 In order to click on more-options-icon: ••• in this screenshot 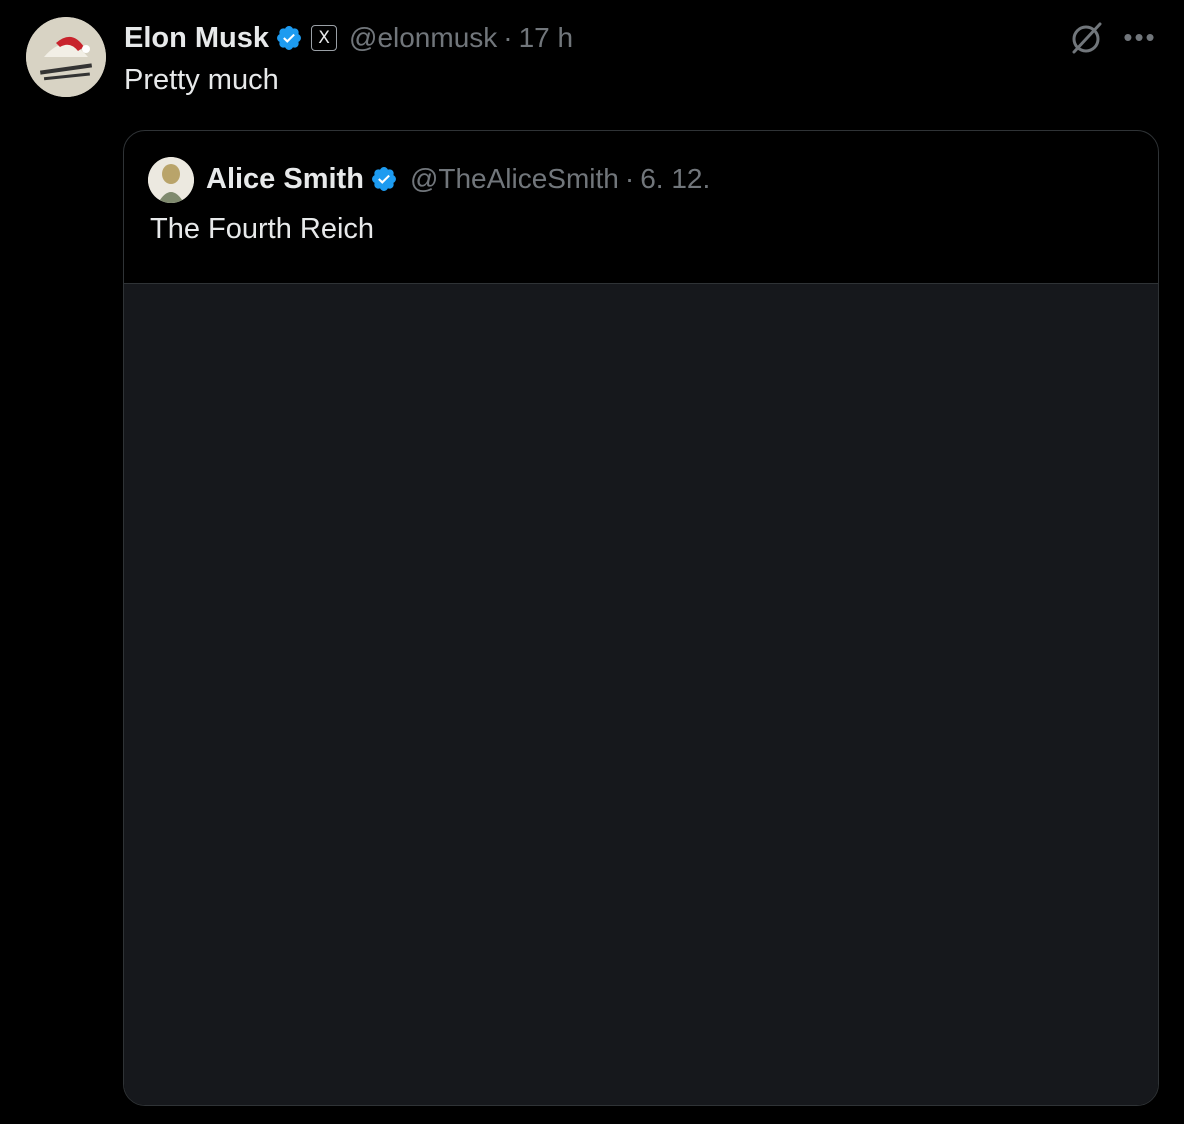, I will do `click(1140, 37)`.